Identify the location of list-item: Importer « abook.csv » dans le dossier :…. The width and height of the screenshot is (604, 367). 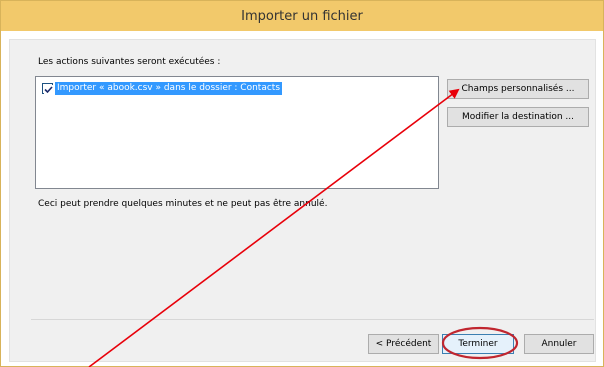
(162, 88).